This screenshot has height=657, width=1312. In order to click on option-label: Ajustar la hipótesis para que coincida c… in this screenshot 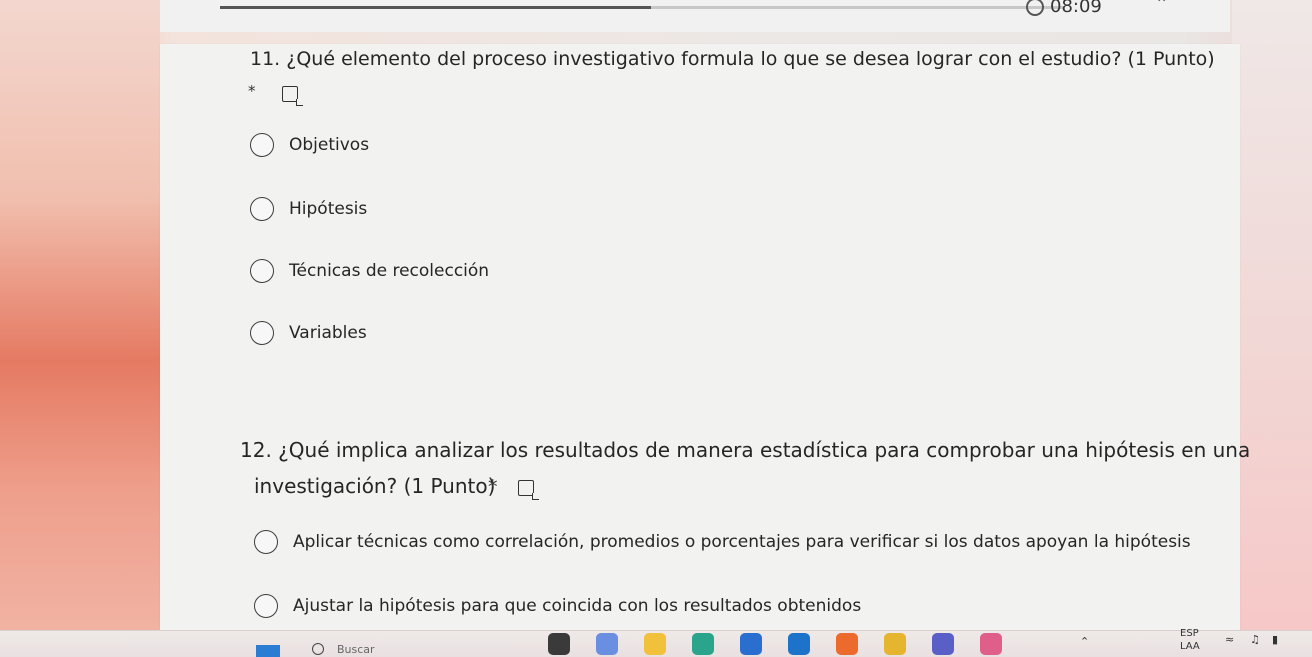, I will do `click(577, 606)`.